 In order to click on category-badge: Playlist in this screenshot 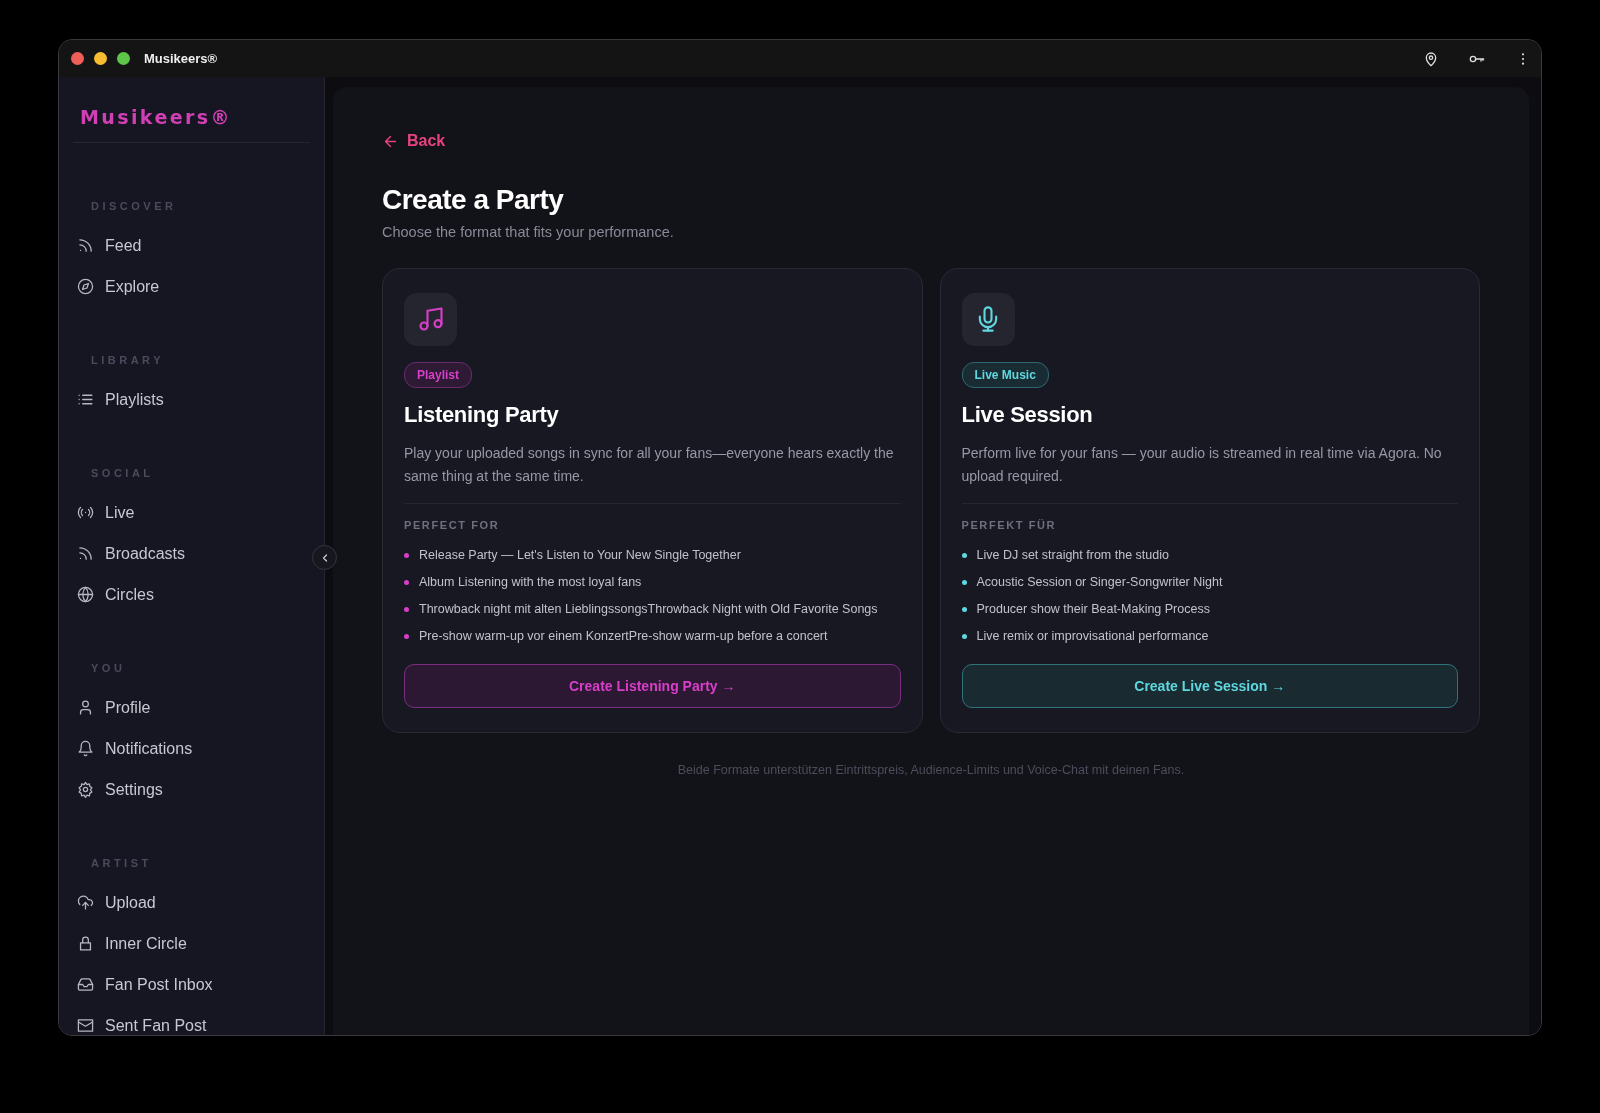, I will do `click(438, 374)`.